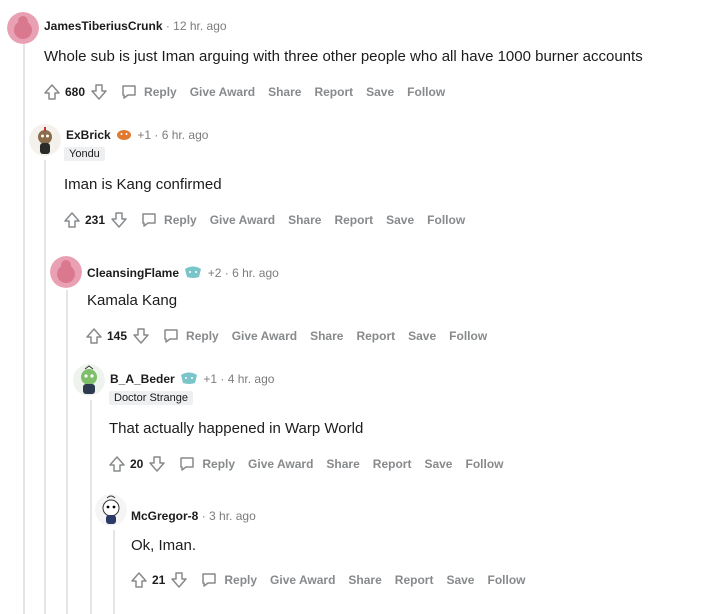 The width and height of the screenshot is (720, 614). Describe the element at coordinates (137, 464) in the screenshot. I see `vote-count: 20` at that location.